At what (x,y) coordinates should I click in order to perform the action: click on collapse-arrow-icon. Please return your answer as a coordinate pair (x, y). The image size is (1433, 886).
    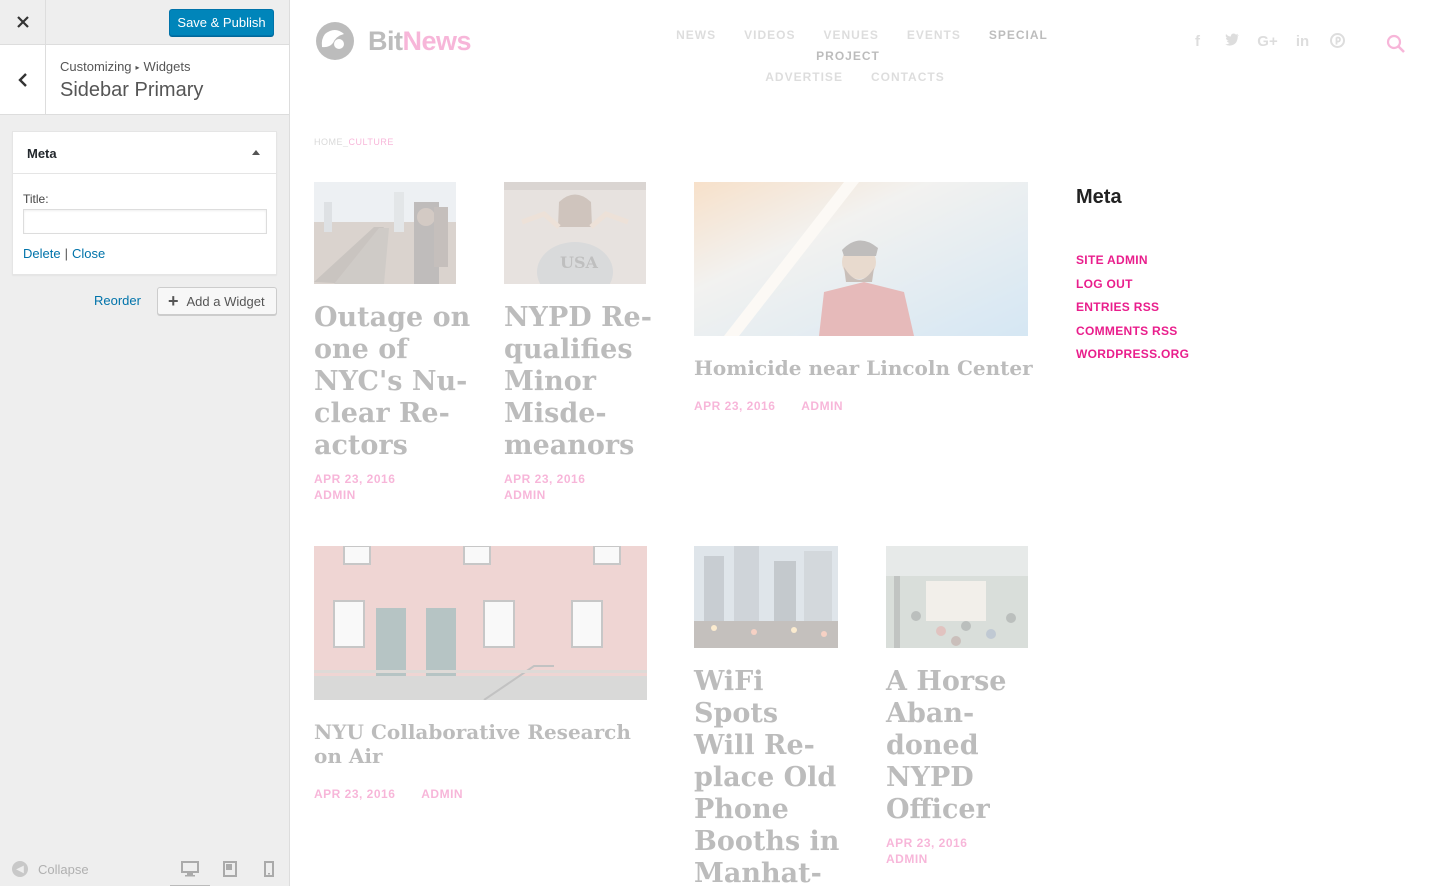
    Looking at the image, I should click on (256, 152).